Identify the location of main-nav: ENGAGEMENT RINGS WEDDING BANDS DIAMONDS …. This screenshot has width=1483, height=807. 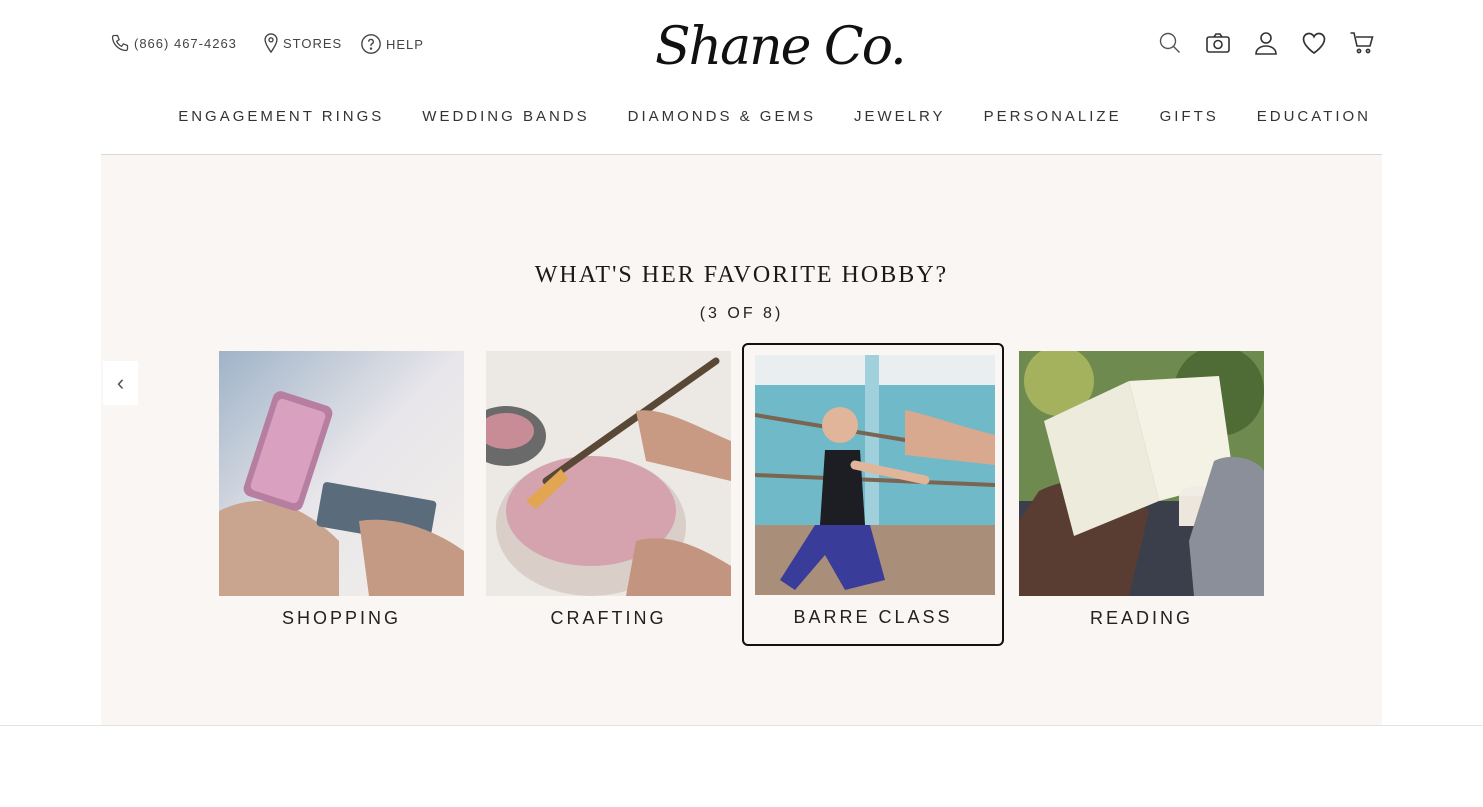
(741, 116).